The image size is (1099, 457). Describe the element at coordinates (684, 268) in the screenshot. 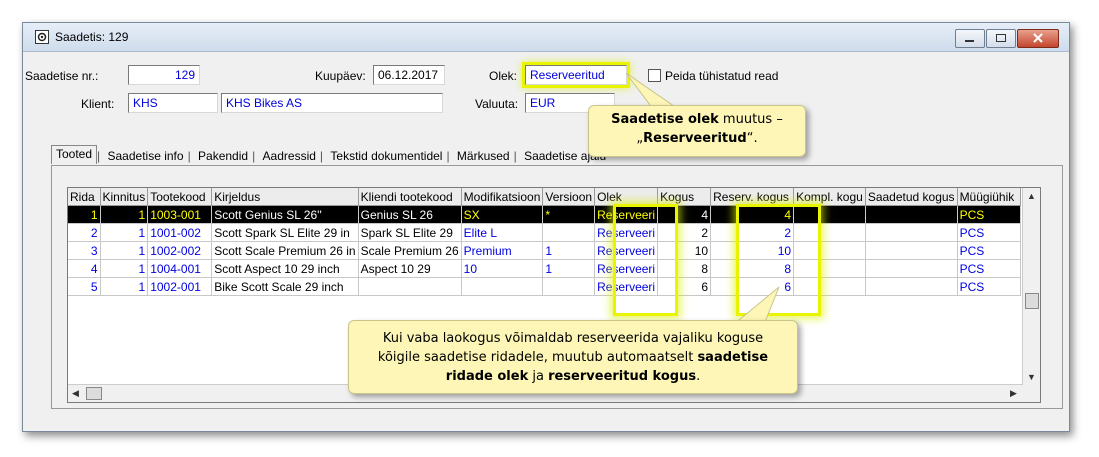

I see `cell-kogus: 8` at that location.